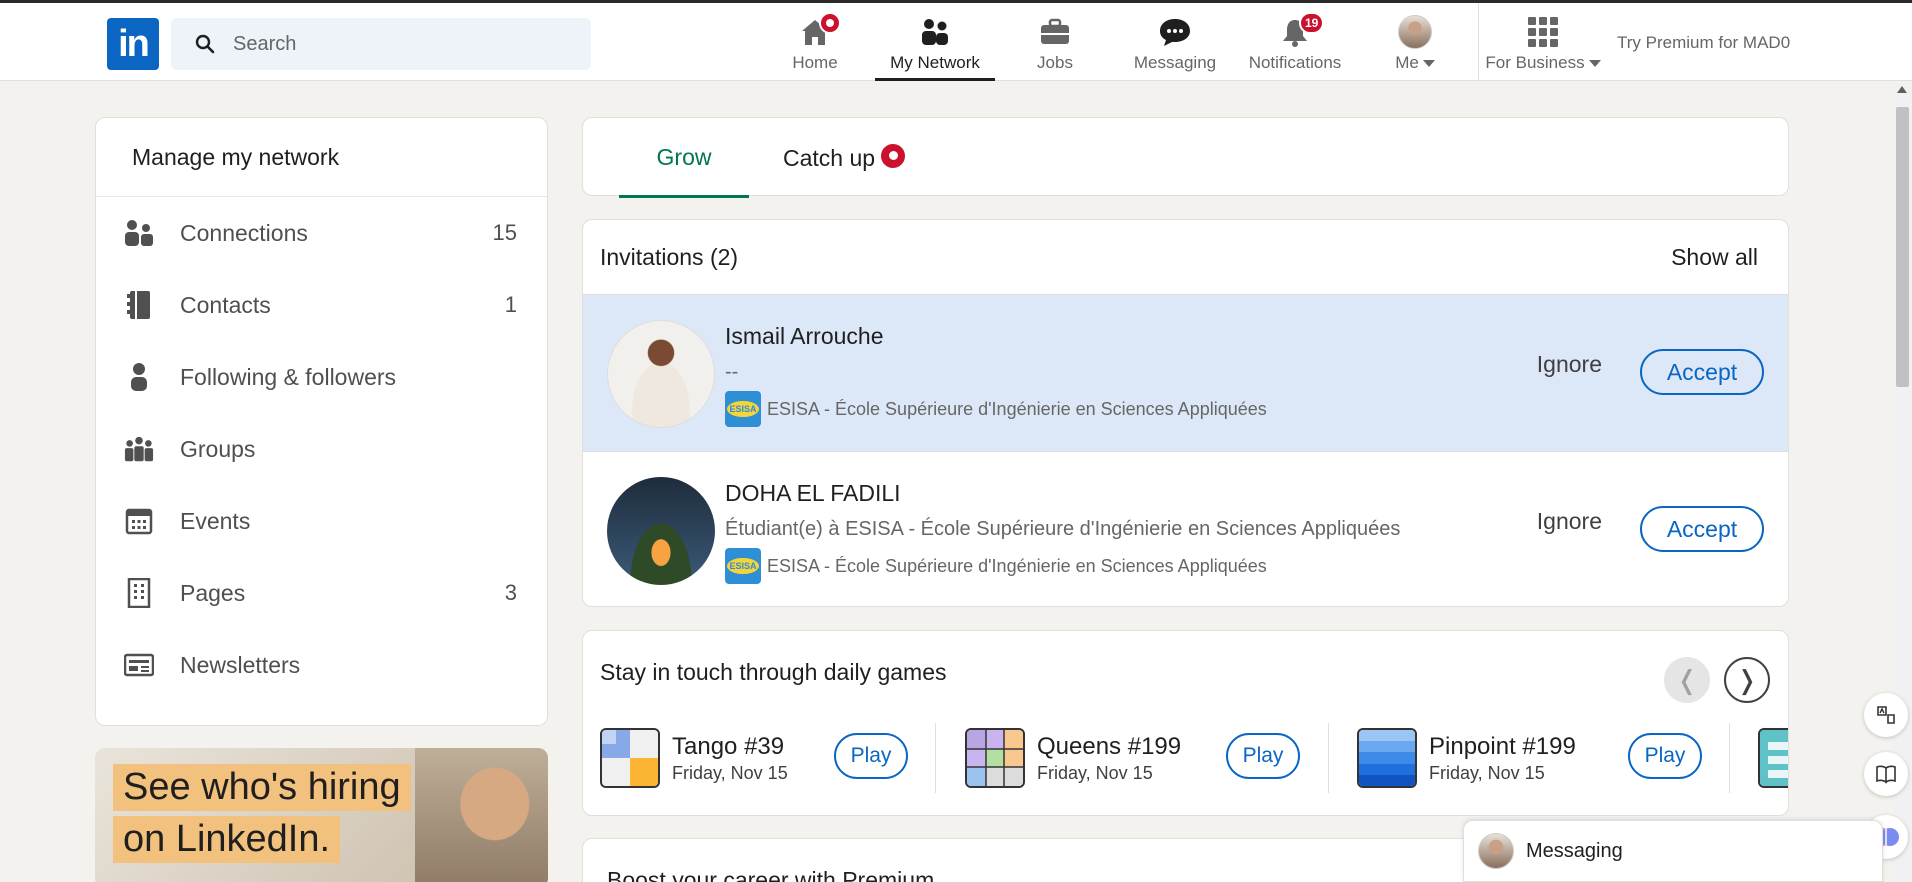  Describe the element at coordinates (139, 665) in the screenshot. I see `newsletter-icon` at that location.